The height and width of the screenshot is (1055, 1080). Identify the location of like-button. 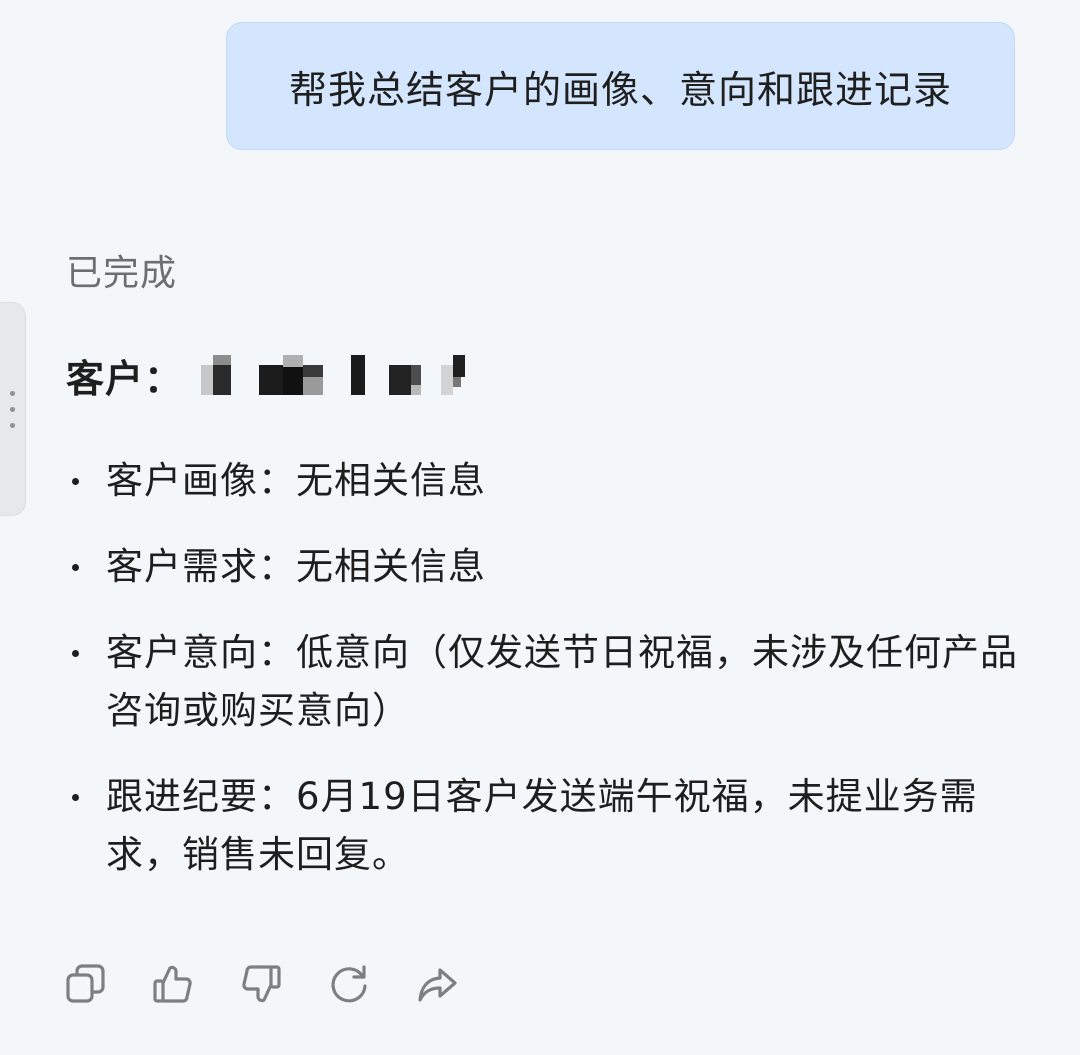
(173, 984).